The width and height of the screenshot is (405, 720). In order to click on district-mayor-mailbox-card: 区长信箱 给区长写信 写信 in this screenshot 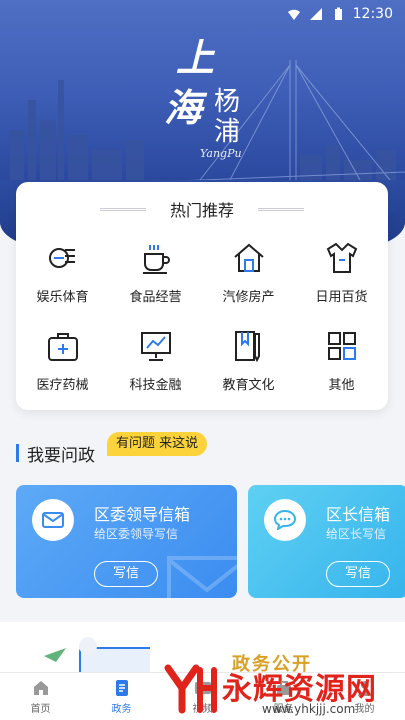, I will do `click(326, 541)`.